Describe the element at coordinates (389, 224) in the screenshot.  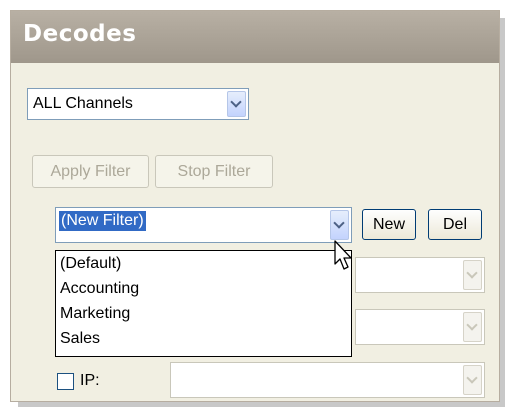
I see `new-filter-button: New` at that location.